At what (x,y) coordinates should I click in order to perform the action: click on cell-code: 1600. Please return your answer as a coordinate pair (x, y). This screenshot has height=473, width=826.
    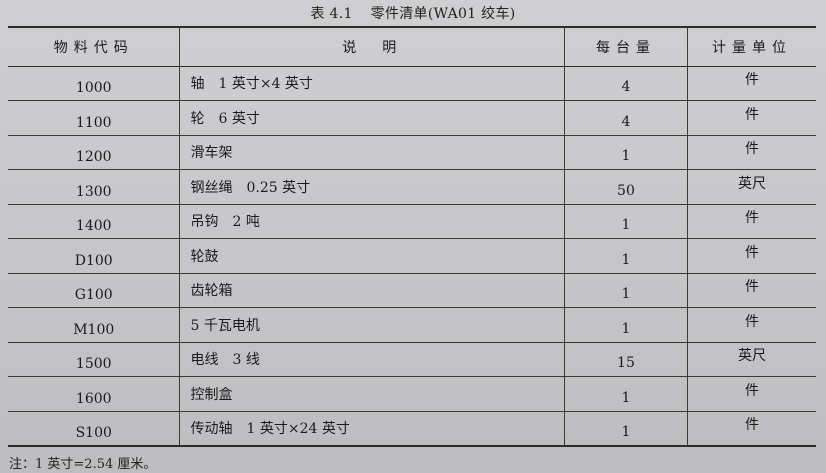
    Looking at the image, I should click on (93, 398).